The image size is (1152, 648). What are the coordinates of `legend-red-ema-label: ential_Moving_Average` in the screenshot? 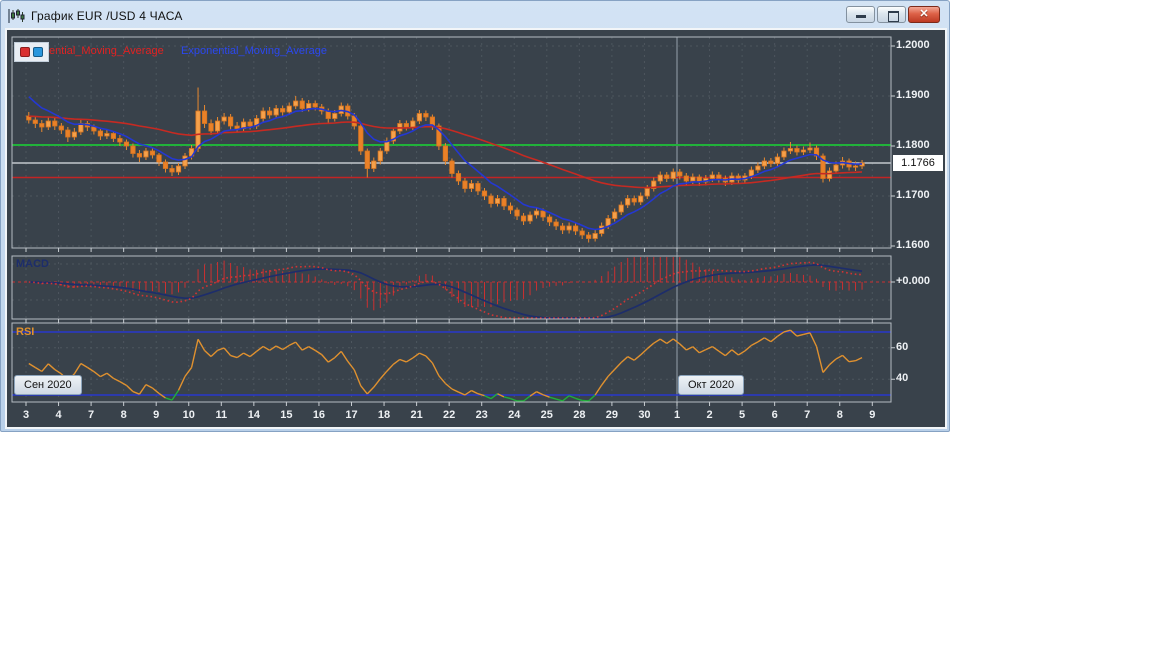 It's located at (106, 51).